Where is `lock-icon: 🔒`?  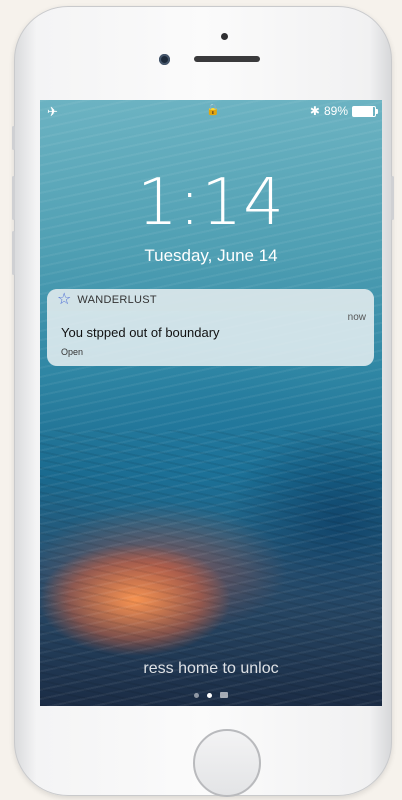
lock-icon: 🔒 is located at coordinates (213, 110).